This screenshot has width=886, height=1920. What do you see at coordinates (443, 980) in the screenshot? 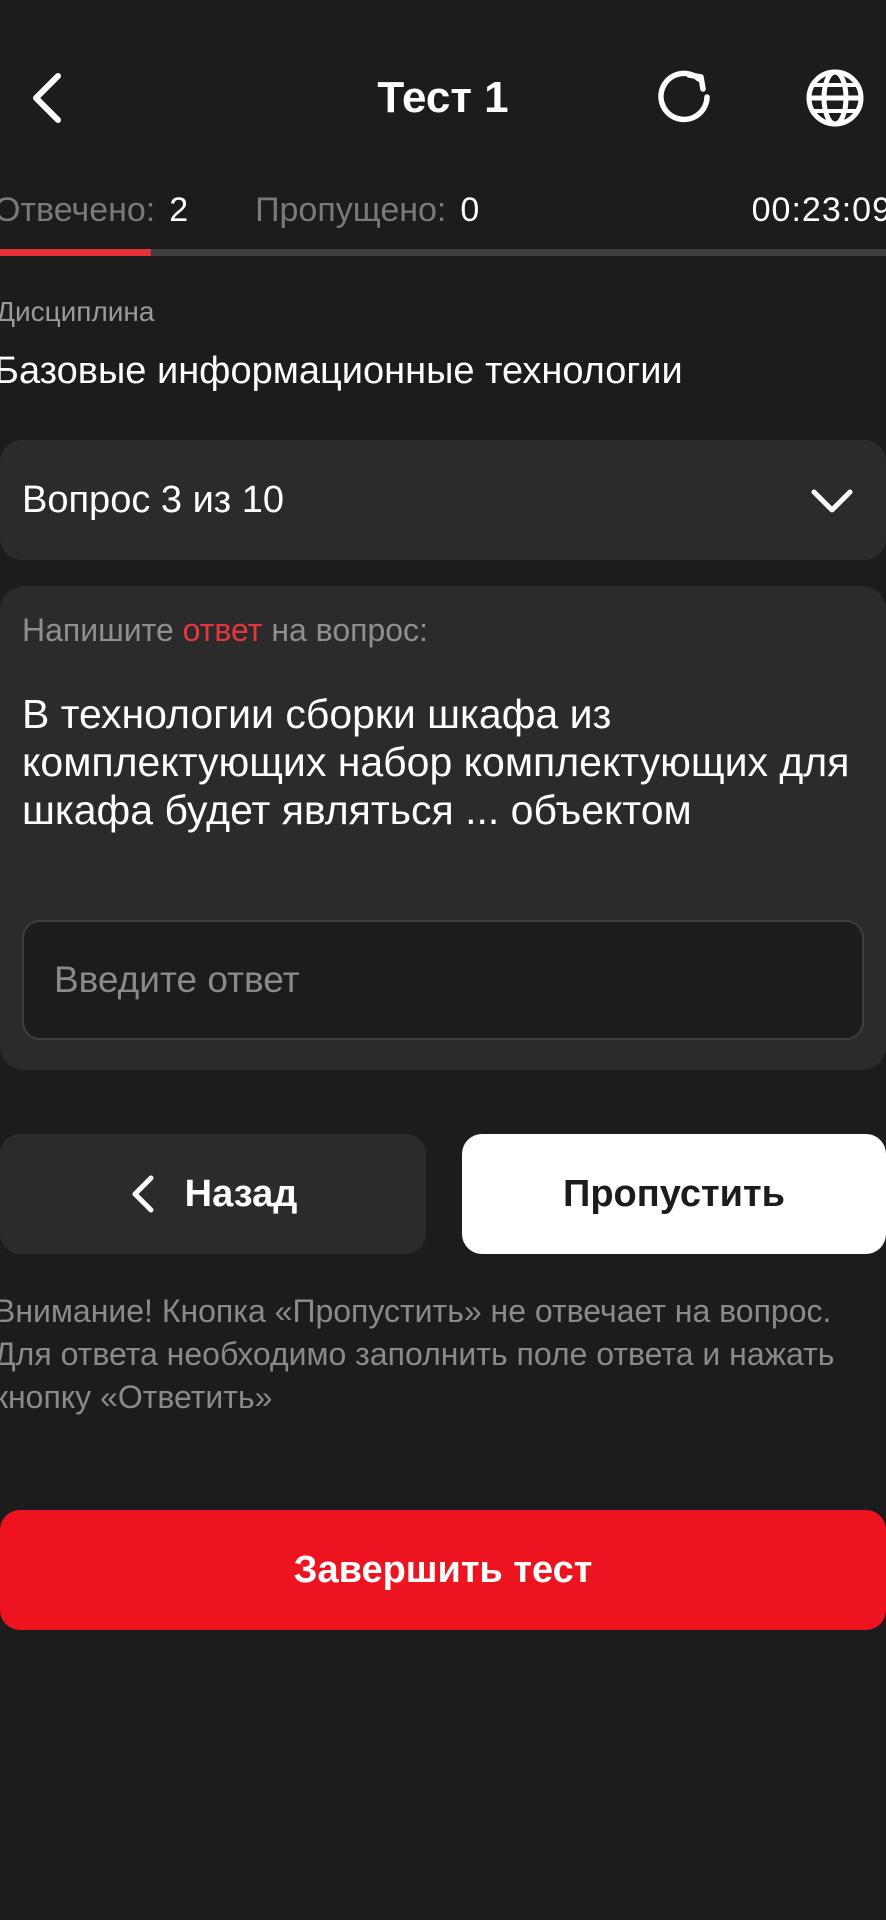
I see `answer-input` at bounding box center [443, 980].